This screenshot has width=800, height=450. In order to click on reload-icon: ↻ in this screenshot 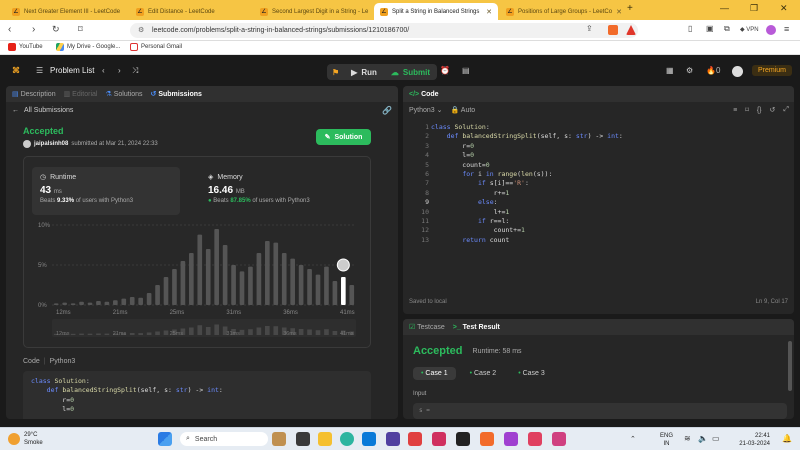, I will do `click(56, 29)`.